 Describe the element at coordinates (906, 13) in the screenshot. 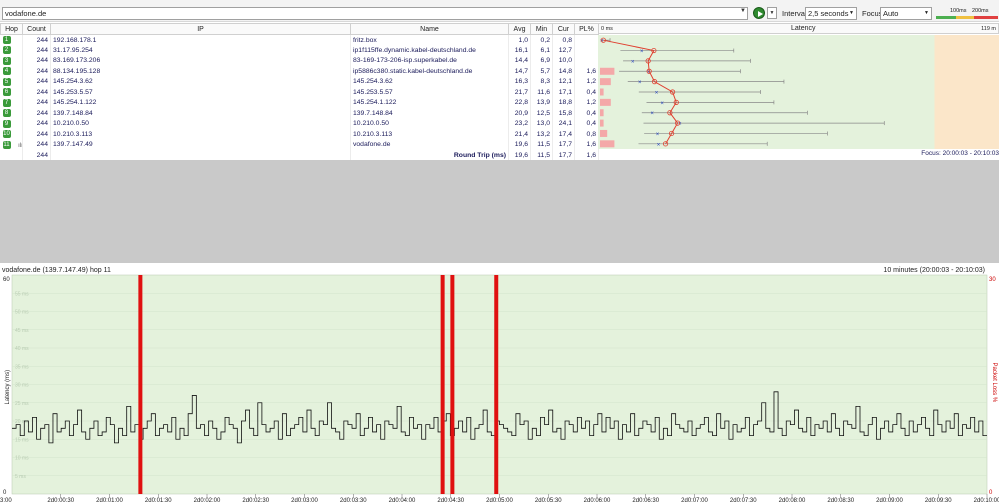

I see `focus-select: Auto ▼` at that location.